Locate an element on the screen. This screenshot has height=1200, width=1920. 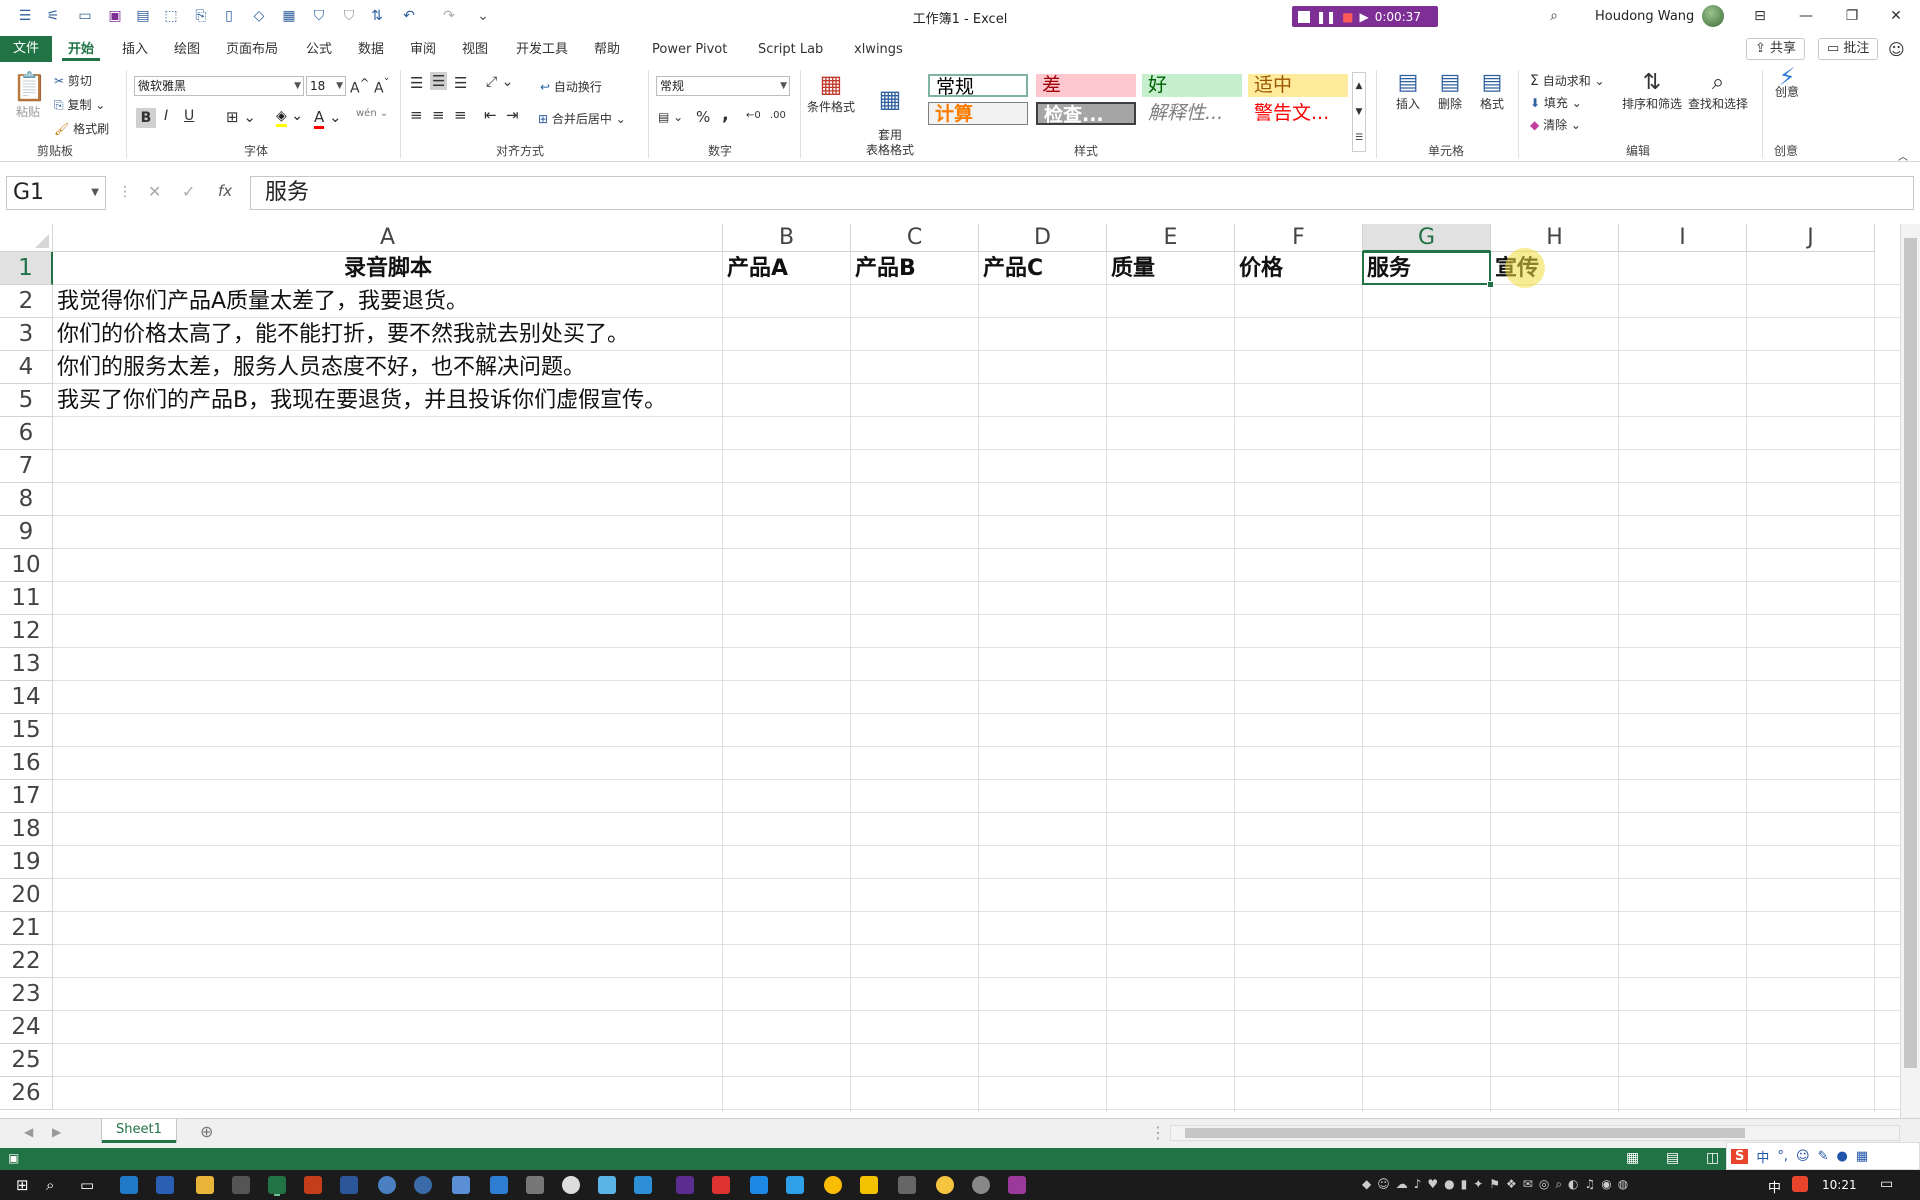
next-sheet-icon: ▶ is located at coordinates (56, 1132).